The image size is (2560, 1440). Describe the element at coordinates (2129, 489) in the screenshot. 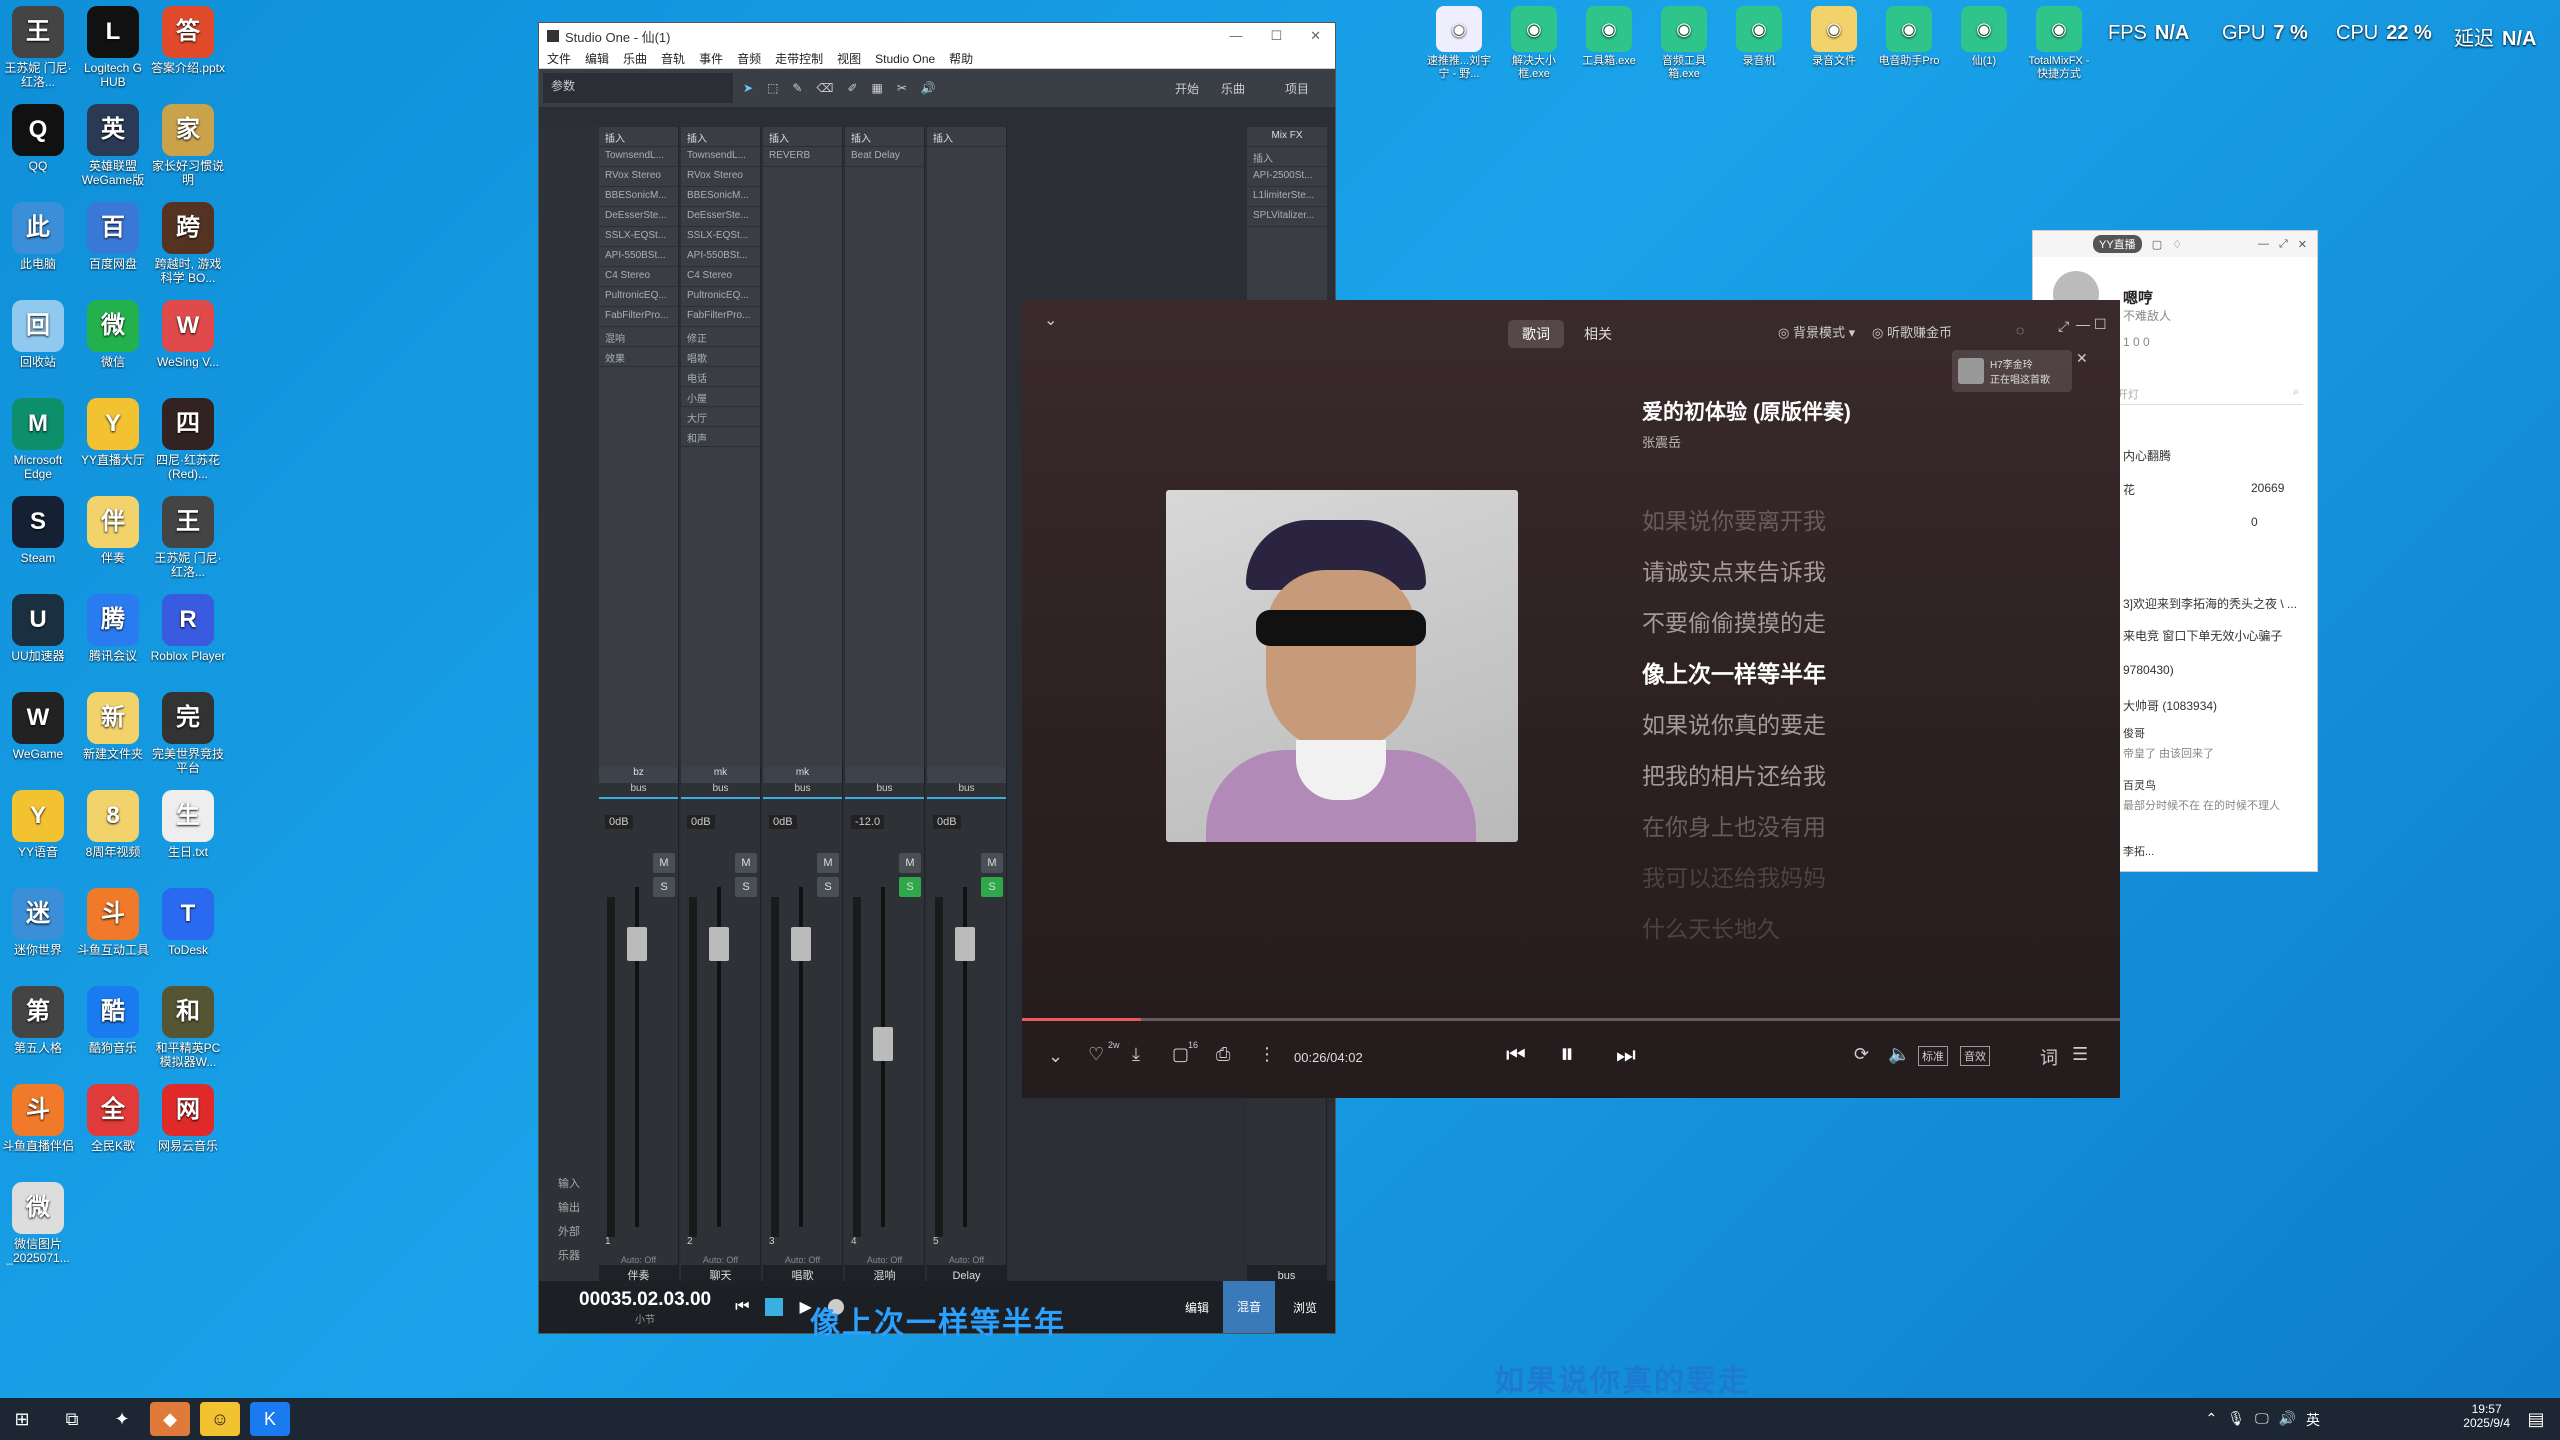

I see `yy-list-item: 花` at that location.